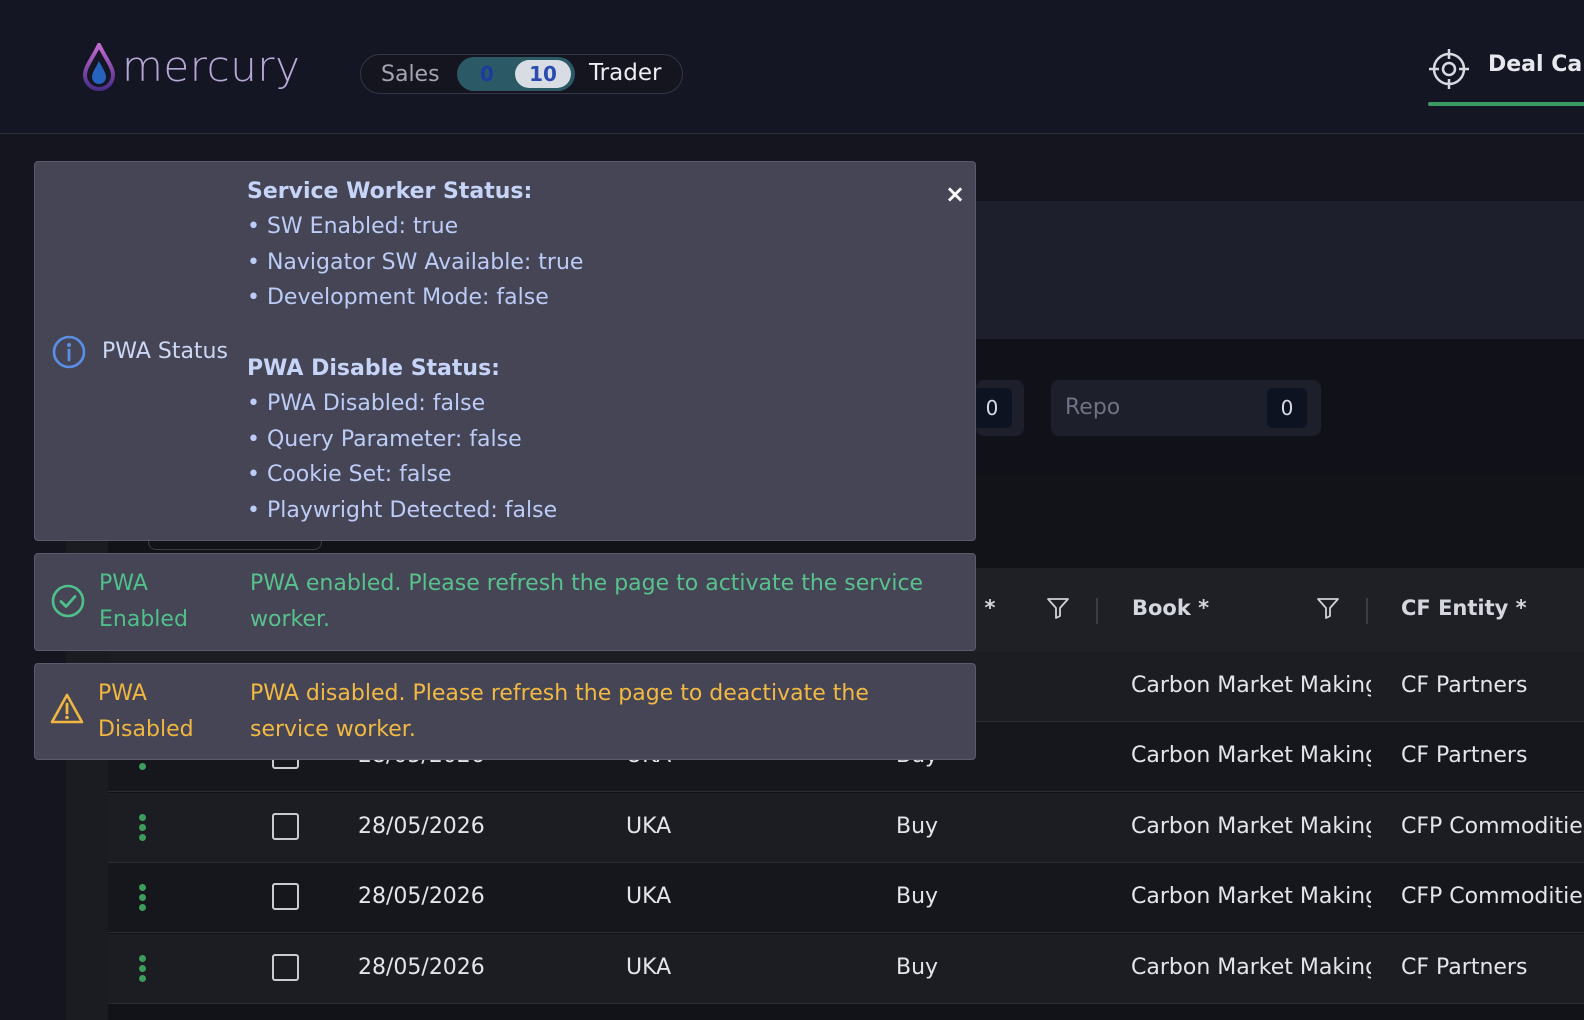 The image size is (1584, 1020). Describe the element at coordinates (398, 298) in the screenshot. I see `status-line: • Development Mode: false` at that location.